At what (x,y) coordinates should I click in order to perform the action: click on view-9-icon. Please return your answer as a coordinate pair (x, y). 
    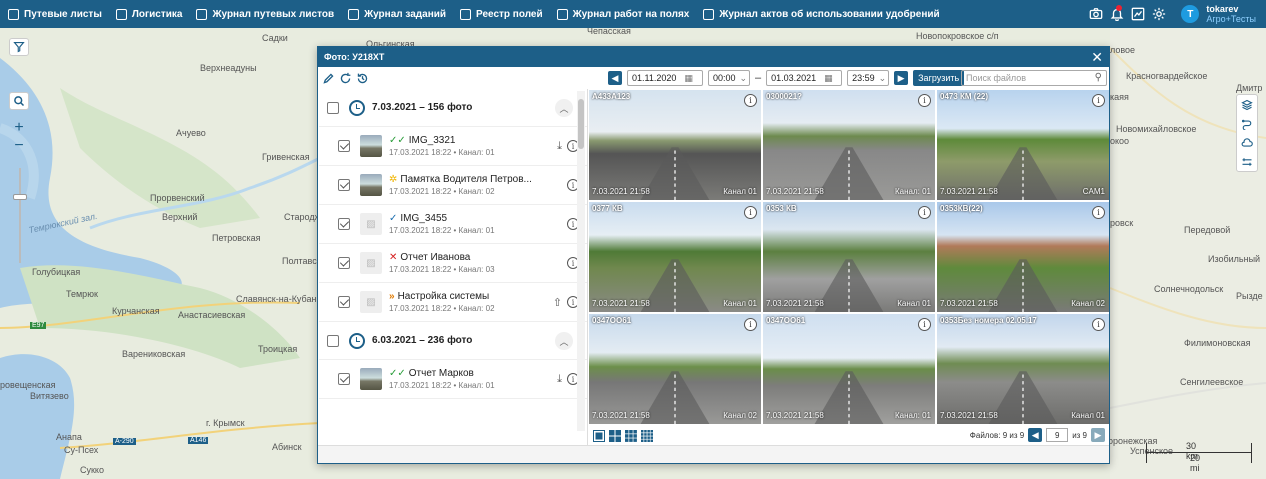
    Looking at the image, I should click on (631, 436).